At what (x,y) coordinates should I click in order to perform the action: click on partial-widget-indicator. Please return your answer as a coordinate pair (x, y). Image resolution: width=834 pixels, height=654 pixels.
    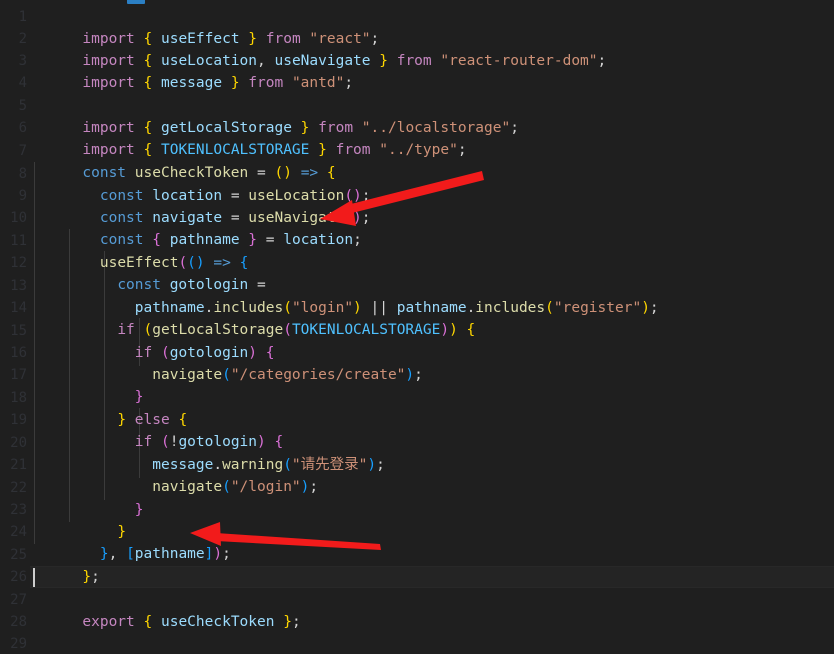
    Looking at the image, I should click on (136, 2).